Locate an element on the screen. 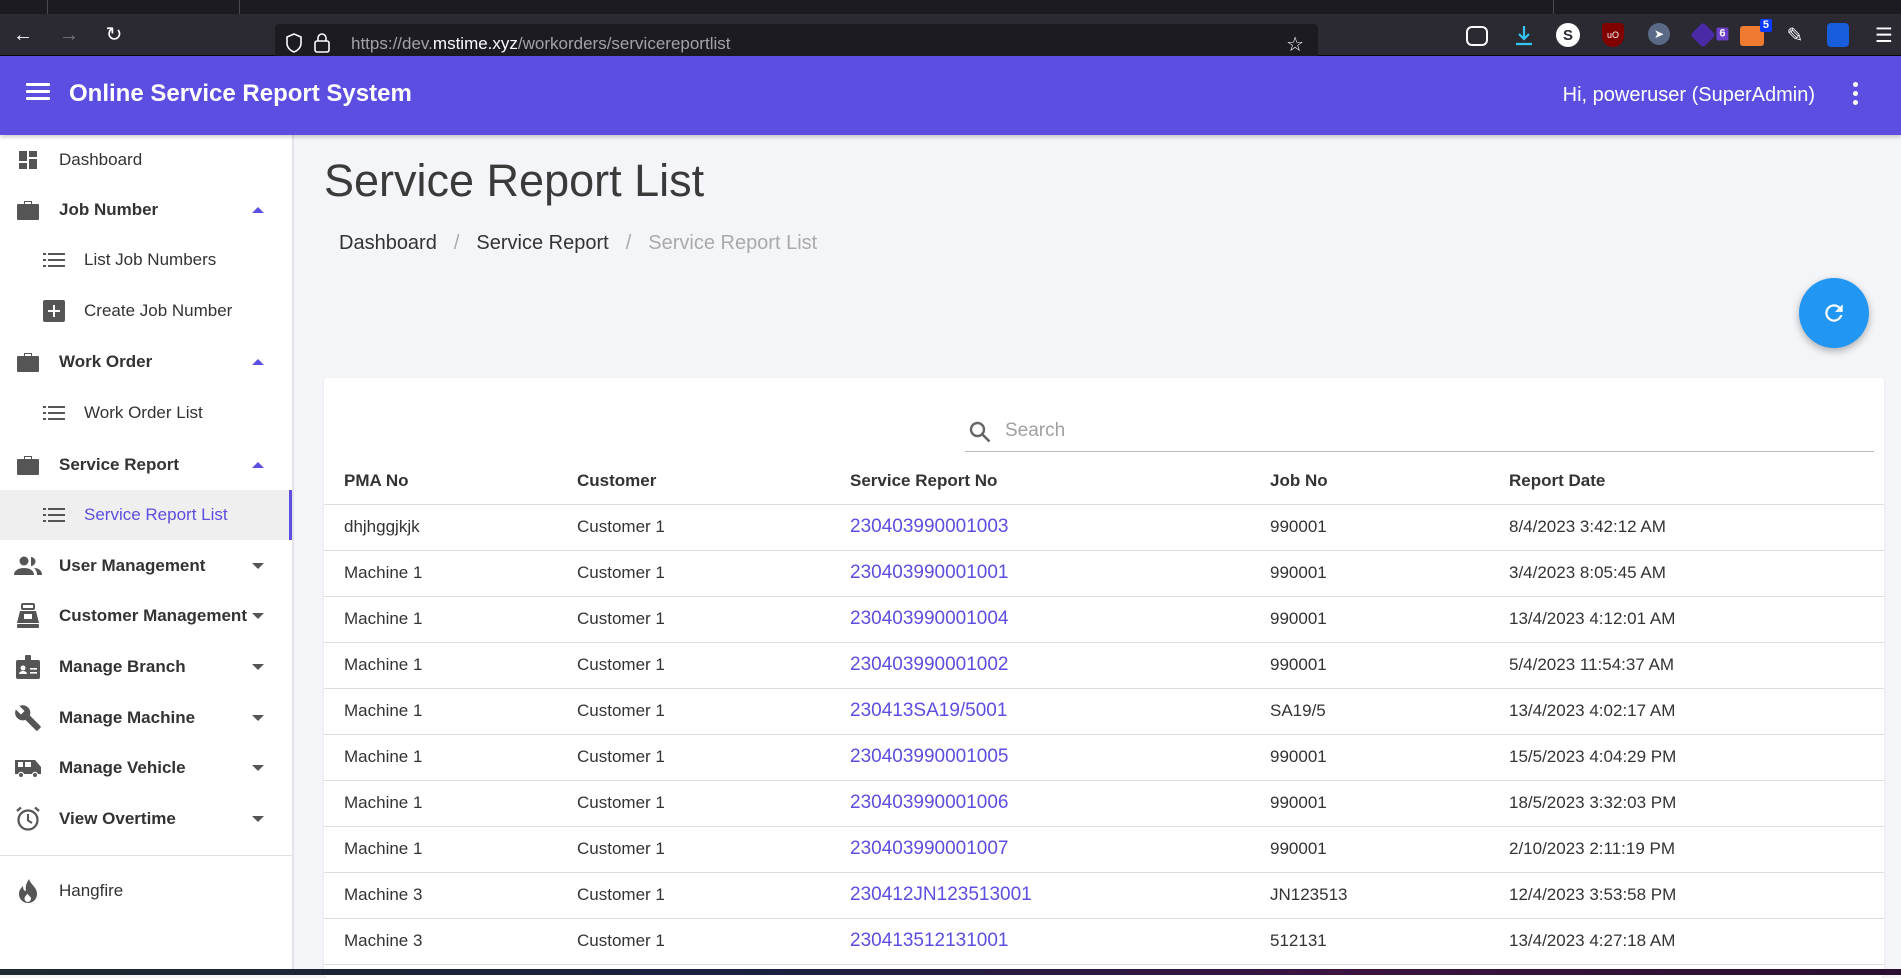  service-report-link: 230403990001004 is located at coordinates (929, 618).